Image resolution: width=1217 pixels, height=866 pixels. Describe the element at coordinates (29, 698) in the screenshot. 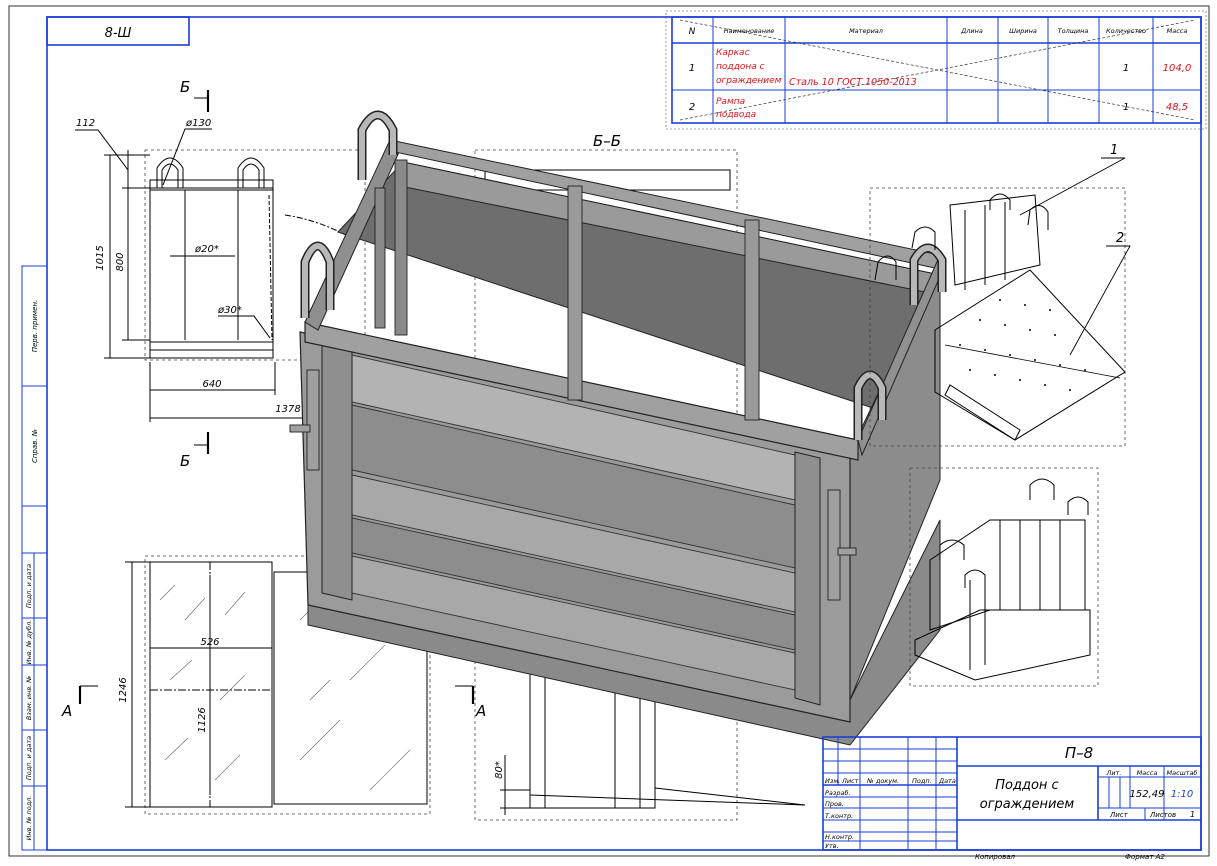

I see `side-label-replace-inv: Взам. инв. №` at that location.